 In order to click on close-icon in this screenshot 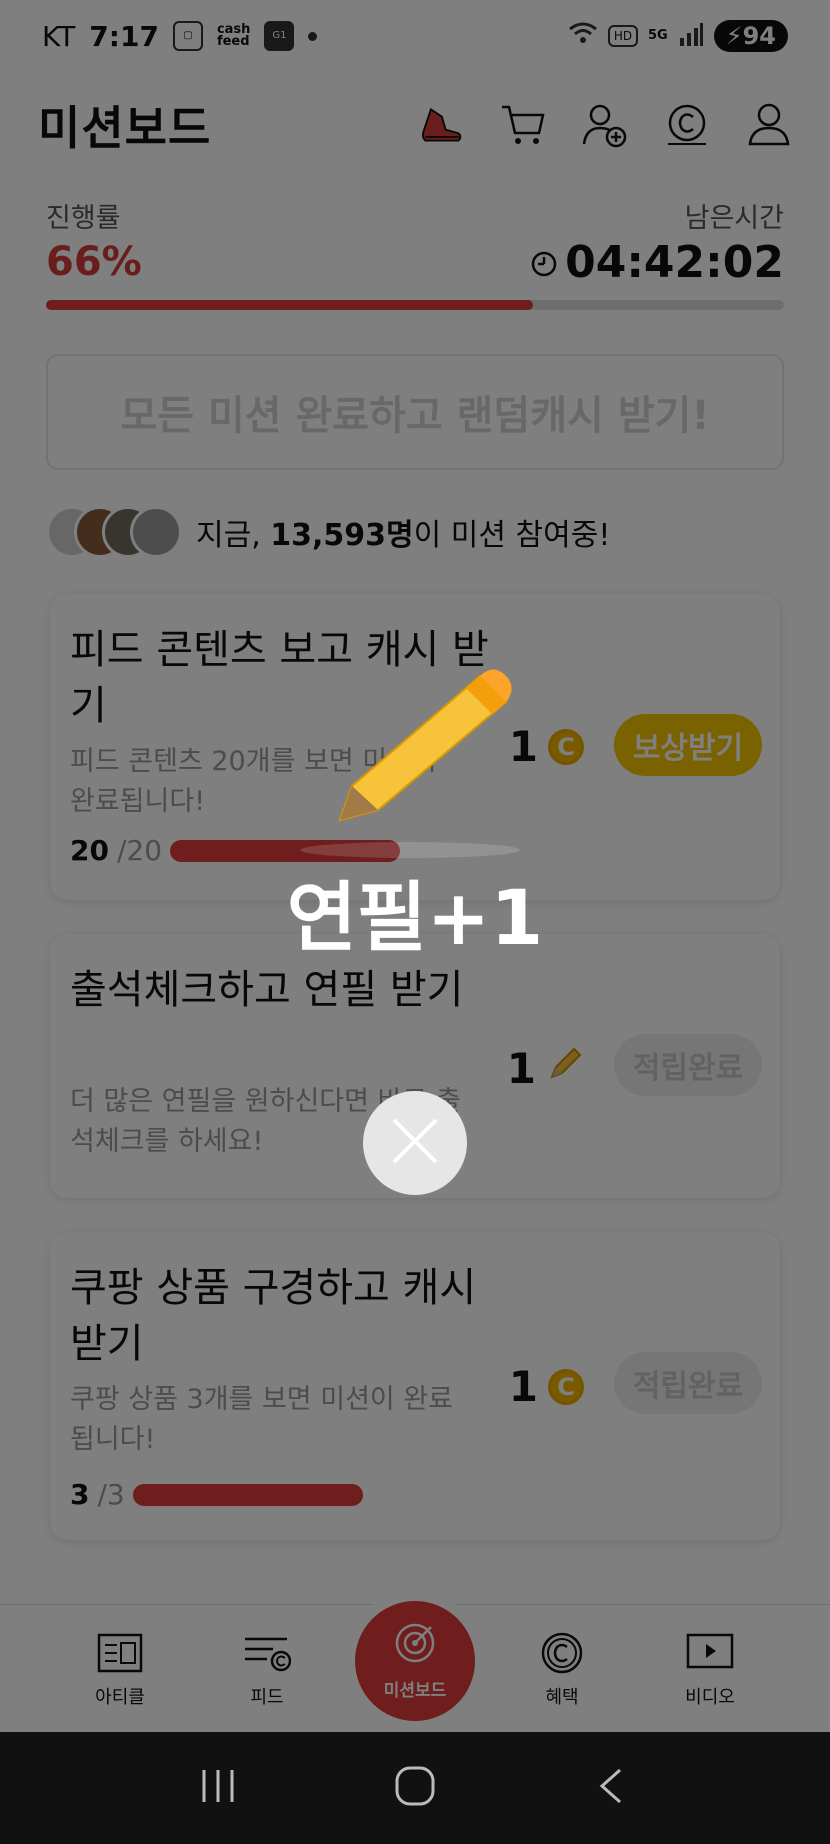, I will do `click(415, 1143)`.